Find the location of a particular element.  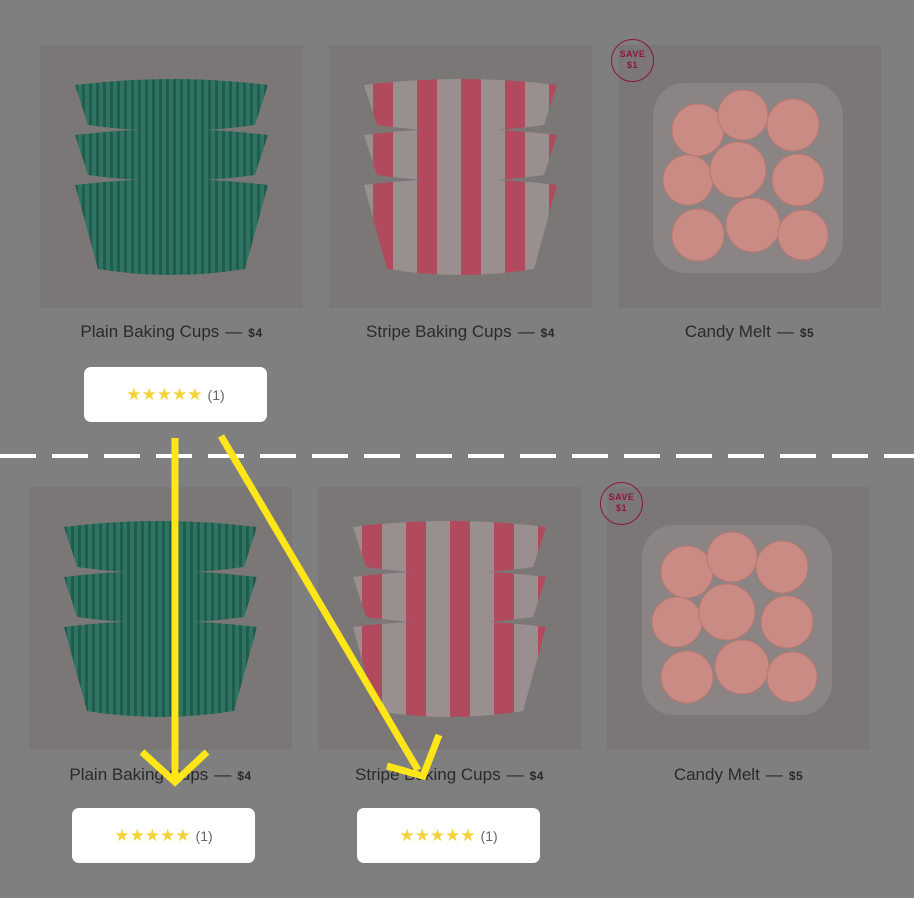

product-title-row: Plain Baking Cups — $4 is located at coordinates (160, 775).